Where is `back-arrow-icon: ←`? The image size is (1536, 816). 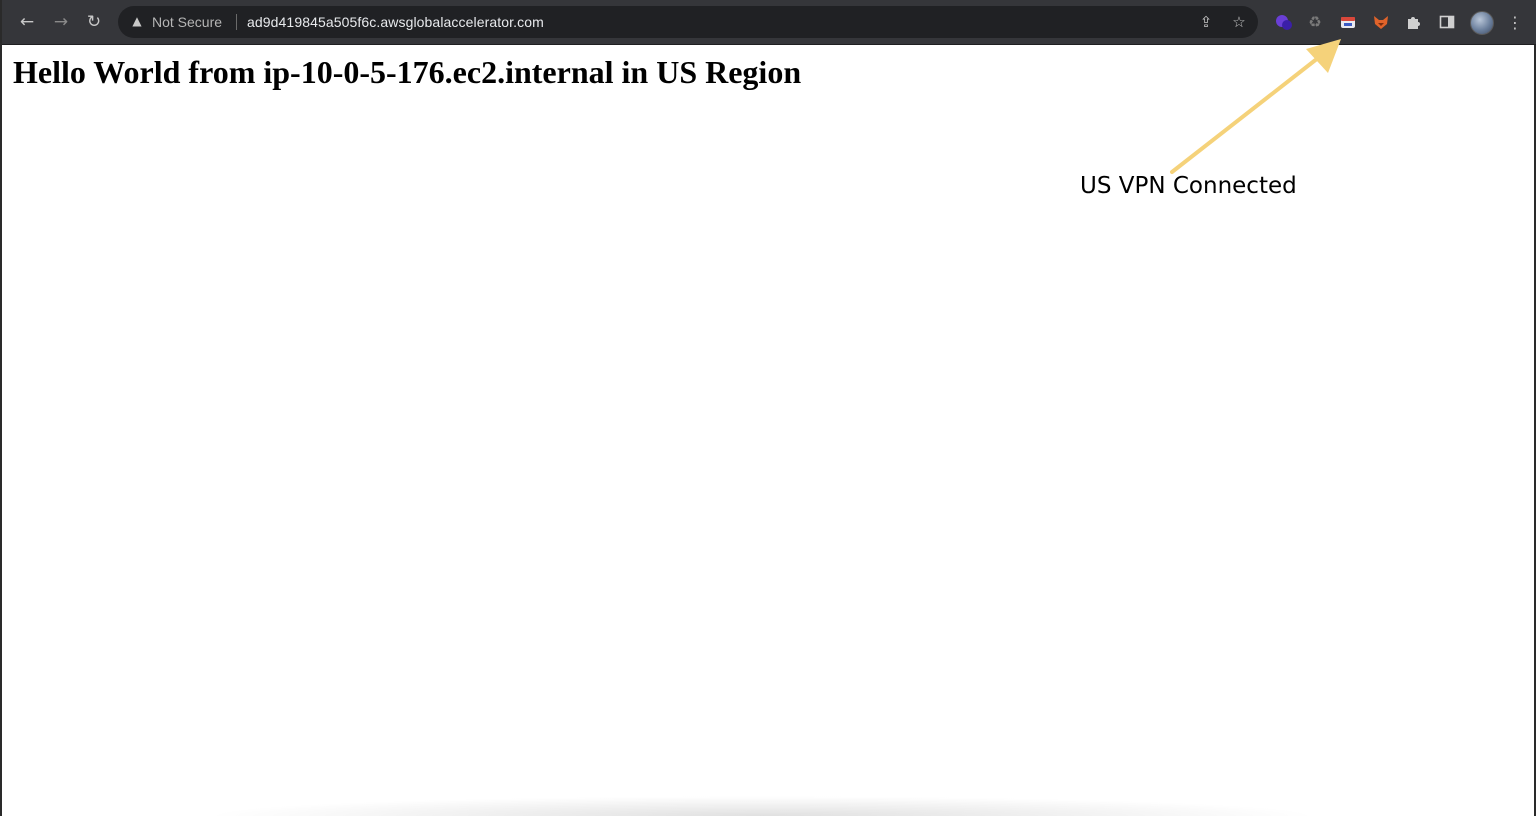 back-arrow-icon: ← is located at coordinates (27, 22).